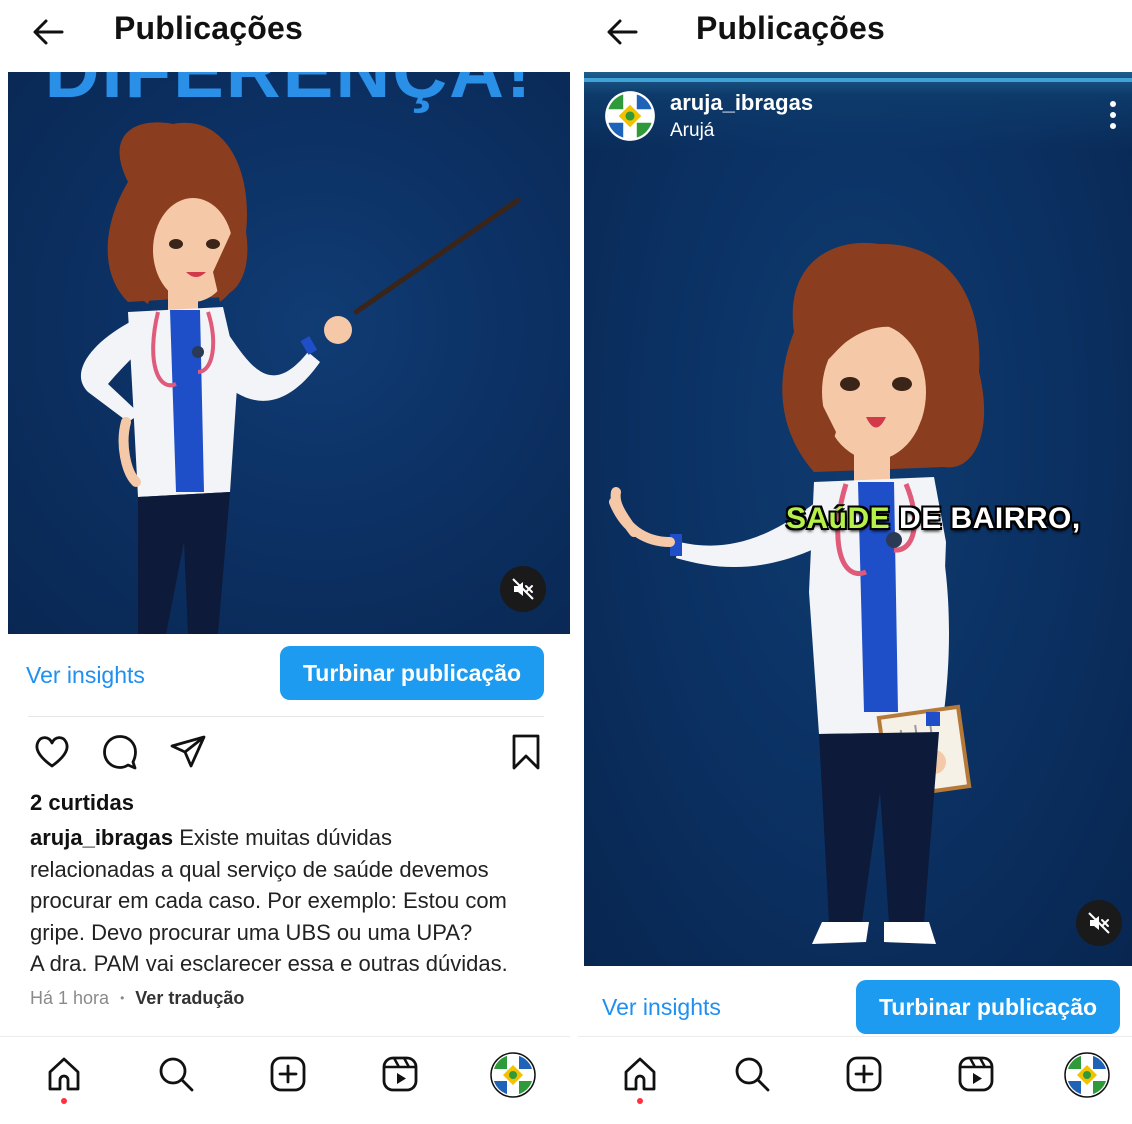  What do you see at coordinates (52, 752) in the screenshot?
I see `heart-icon` at bounding box center [52, 752].